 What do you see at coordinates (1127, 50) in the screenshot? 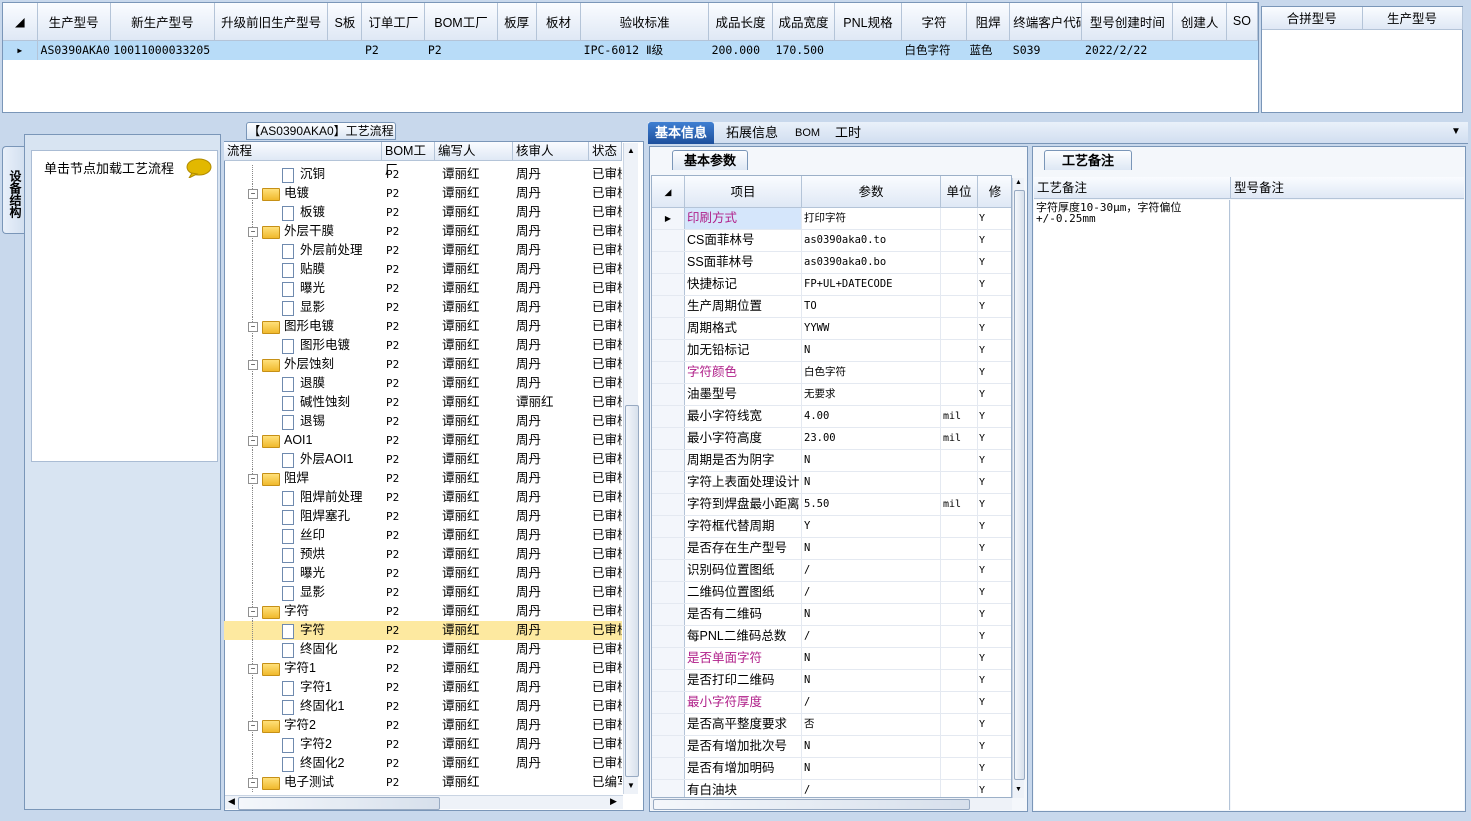
I see `grid-cell: 2022/2/22` at bounding box center [1127, 50].